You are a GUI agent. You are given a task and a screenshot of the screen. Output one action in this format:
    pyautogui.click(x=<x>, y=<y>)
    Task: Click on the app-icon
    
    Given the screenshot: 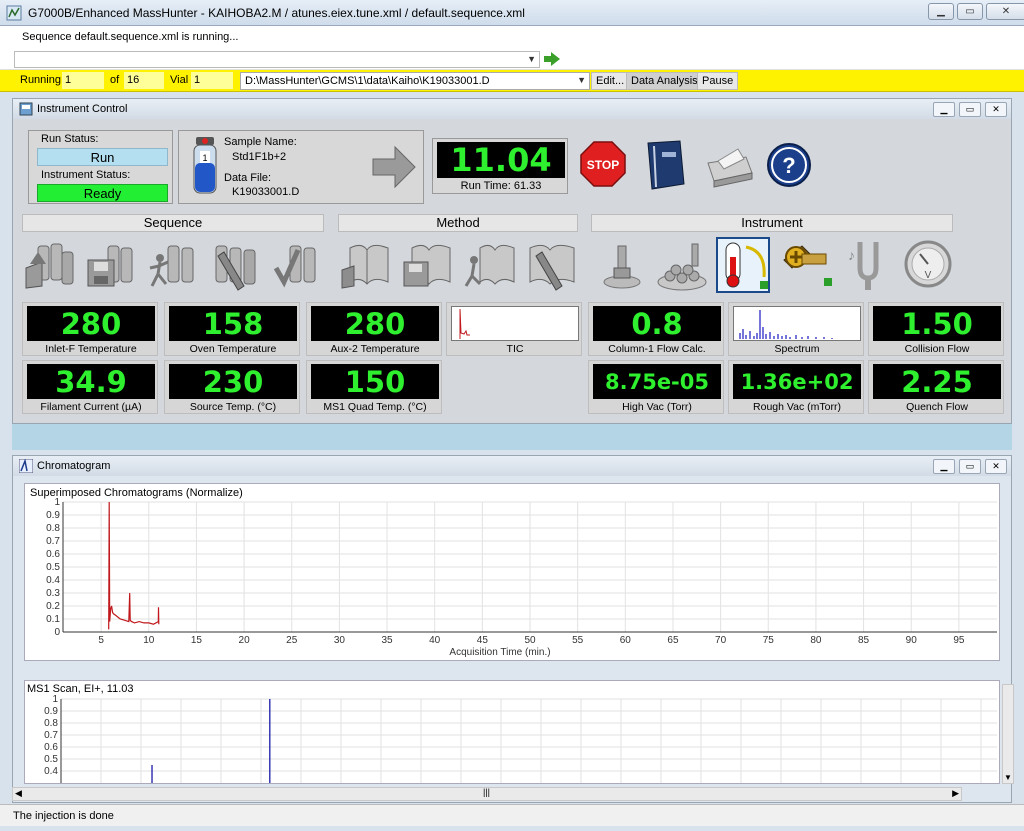 What is the action you would take?
    pyautogui.click(x=14, y=13)
    